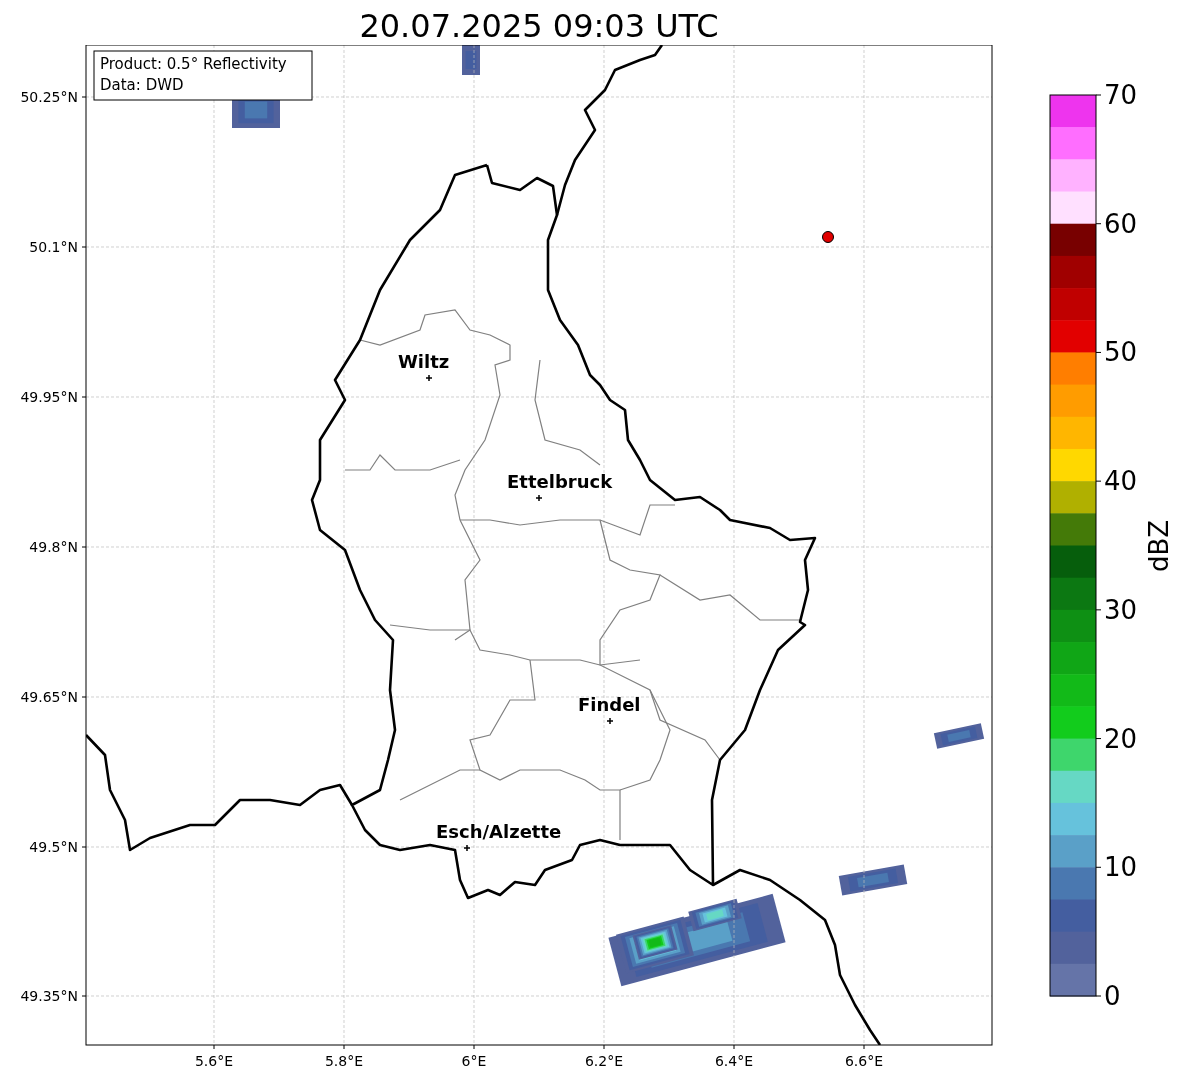 The height and width of the screenshot is (1081, 1184). Describe the element at coordinates (193, 64) in the screenshot. I see `info-text: Product: 0.5° Reflectivity` at that location.